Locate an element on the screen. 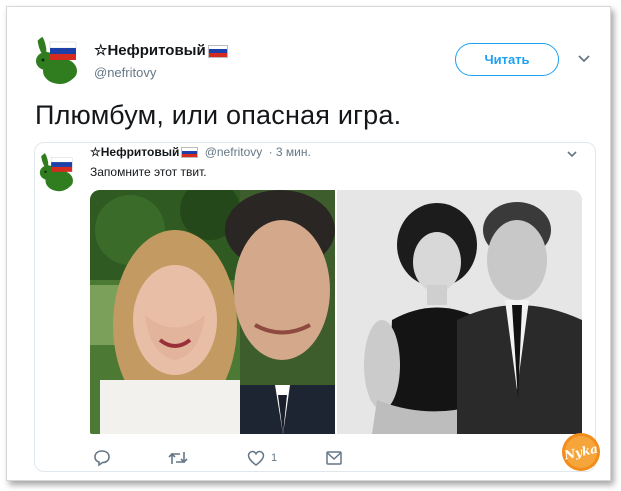 The width and height of the screenshot is (621, 491). author-name: ☆Нефритовый is located at coordinates (161, 50).